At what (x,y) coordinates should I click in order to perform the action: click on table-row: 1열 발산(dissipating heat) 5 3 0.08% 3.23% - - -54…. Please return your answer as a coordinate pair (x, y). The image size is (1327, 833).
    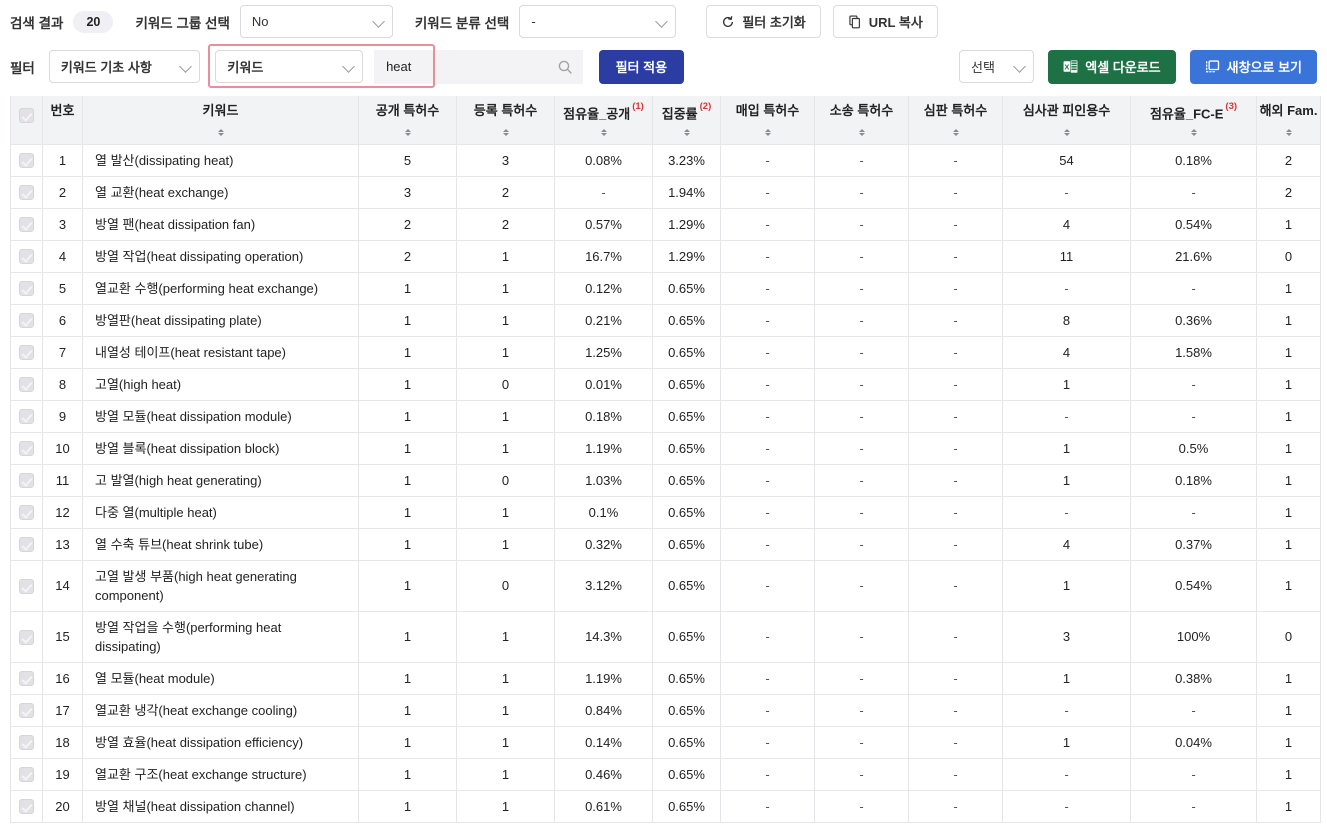
    Looking at the image, I should click on (665, 160).